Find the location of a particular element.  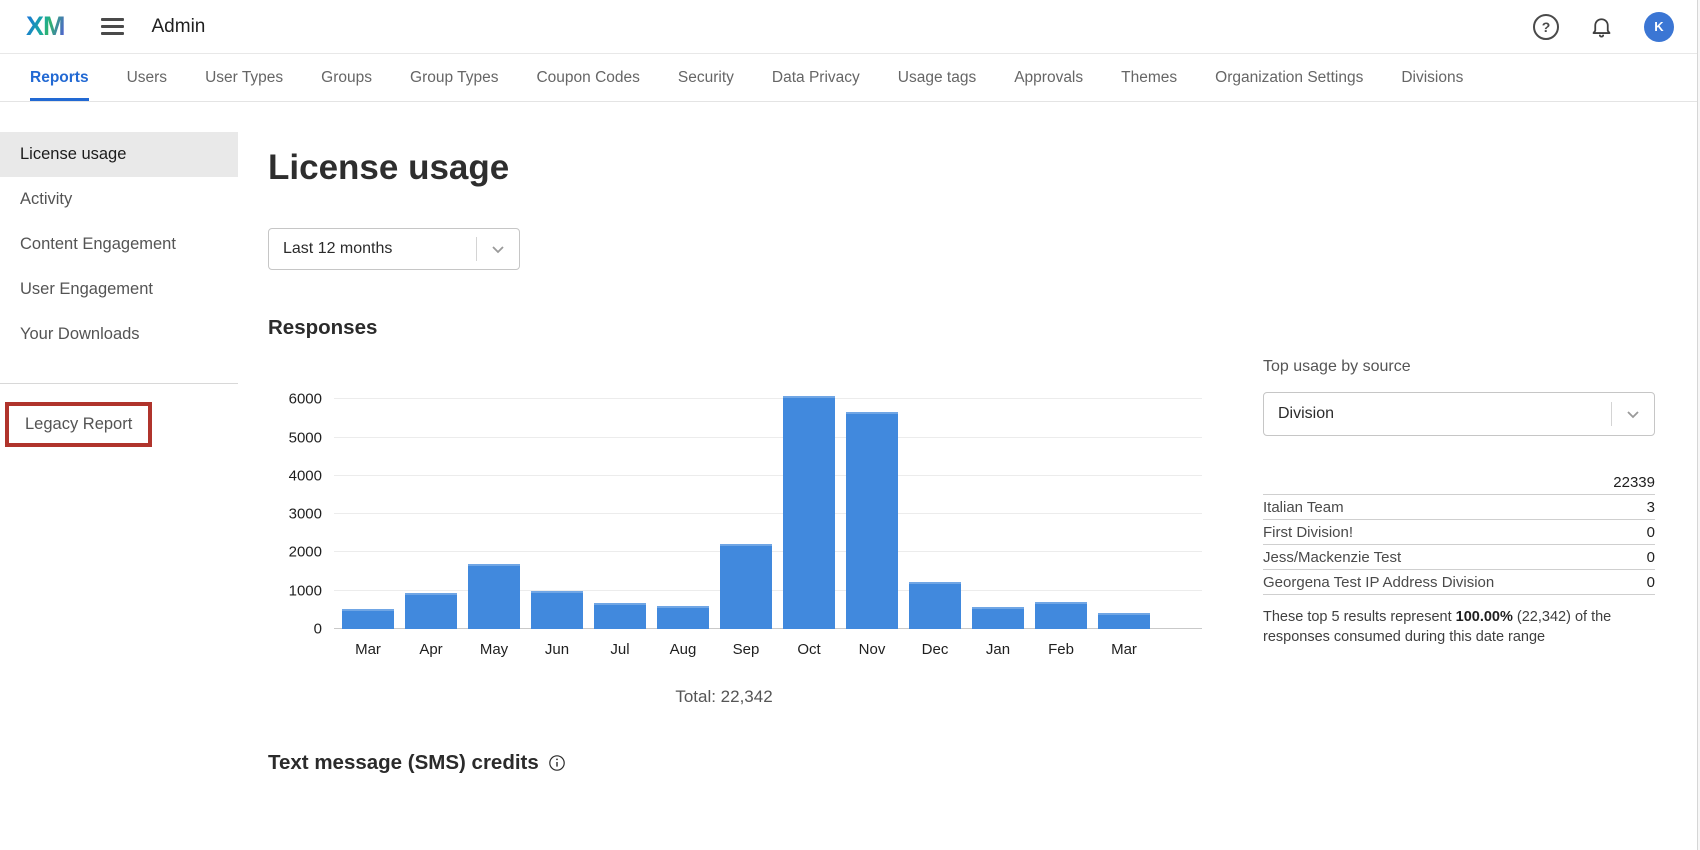

sidebar-item-user-engagement: User Engagement is located at coordinates (119, 289).